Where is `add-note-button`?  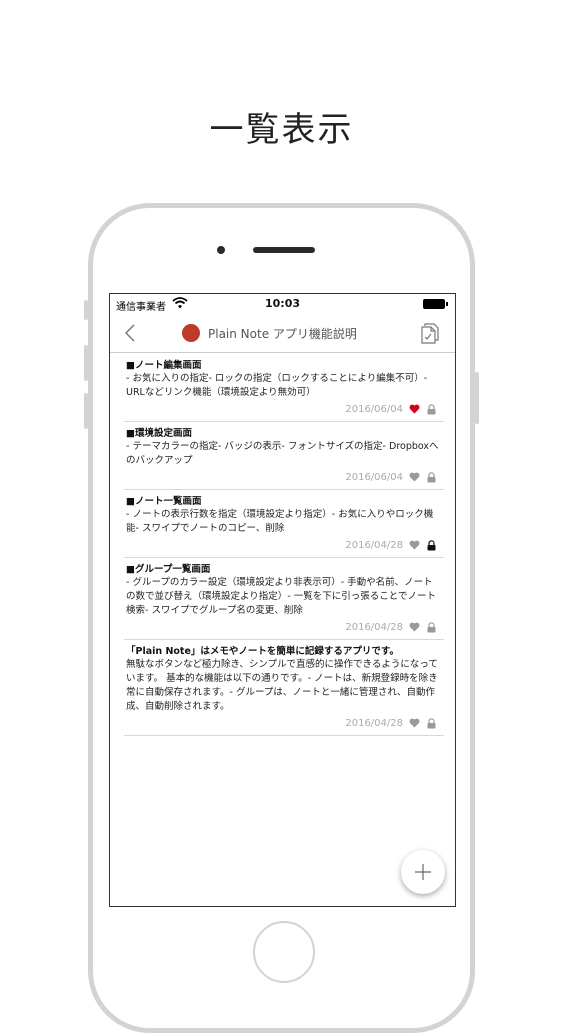
add-note-button is located at coordinates (423, 872).